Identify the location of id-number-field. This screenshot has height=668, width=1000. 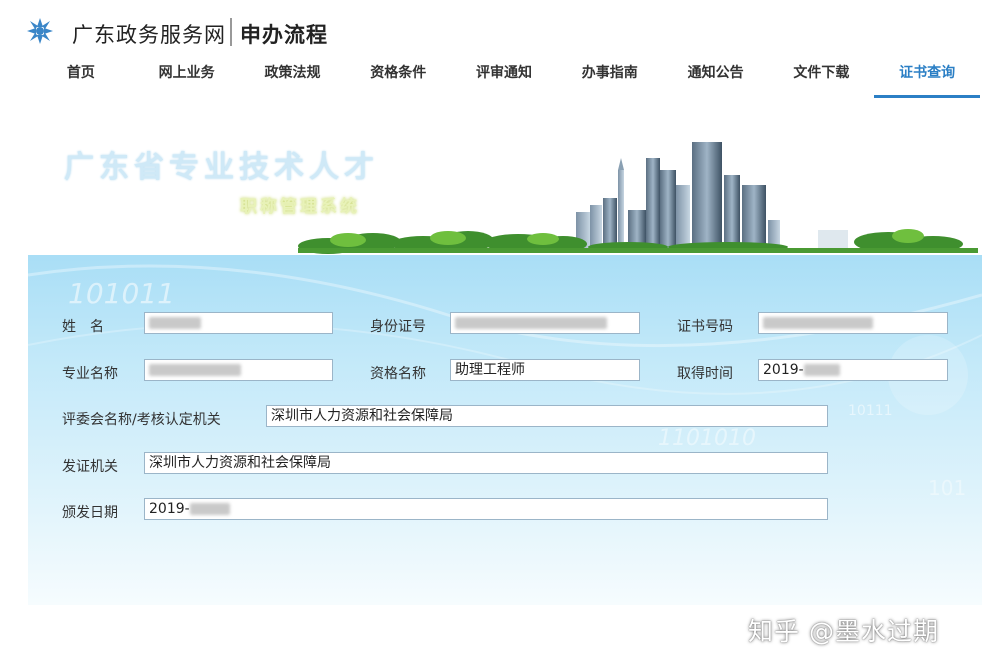
(545, 323).